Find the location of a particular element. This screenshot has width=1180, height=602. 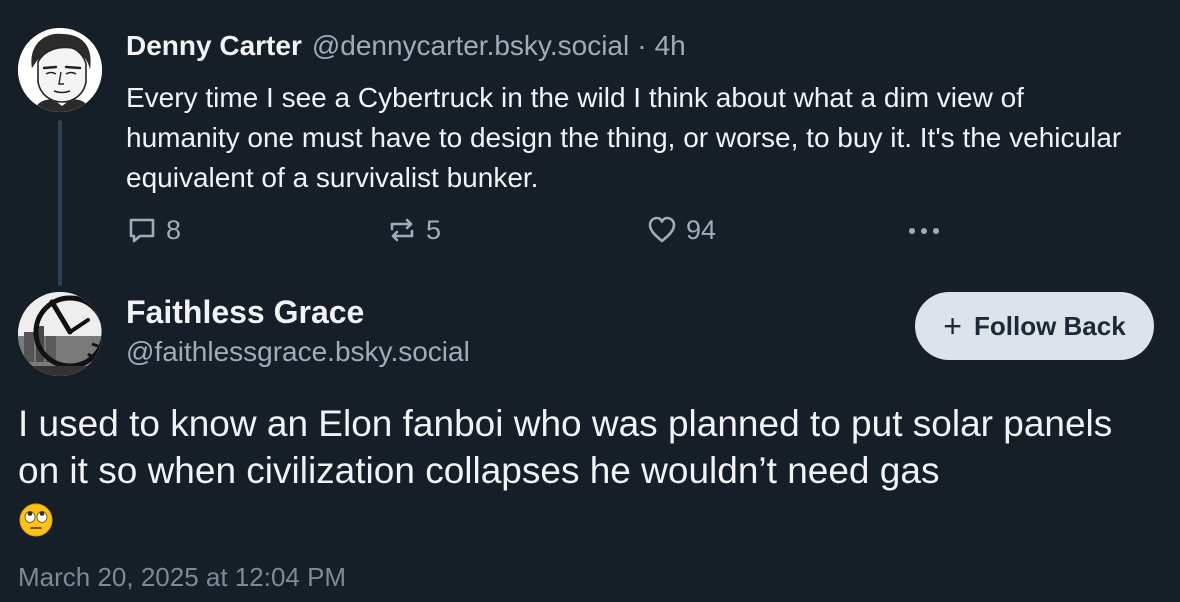

repost-count: 5 is located at coordinates (434, 229).